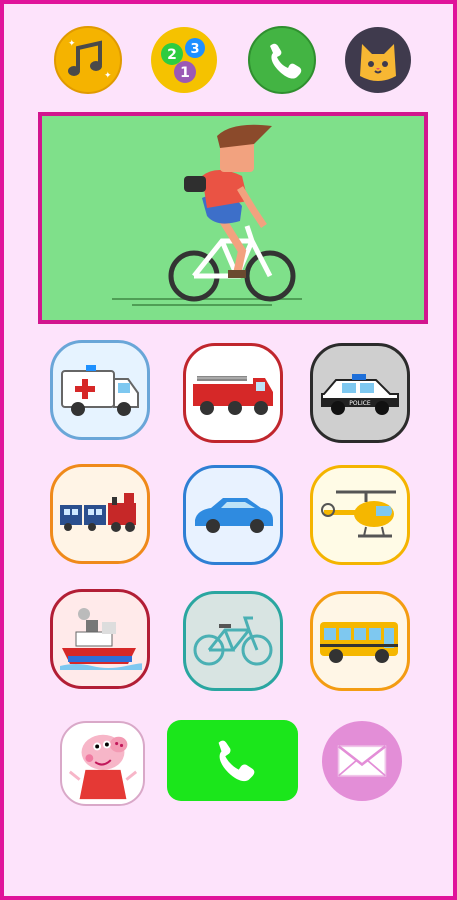  I want to click on phone-button, so click(282, 60).